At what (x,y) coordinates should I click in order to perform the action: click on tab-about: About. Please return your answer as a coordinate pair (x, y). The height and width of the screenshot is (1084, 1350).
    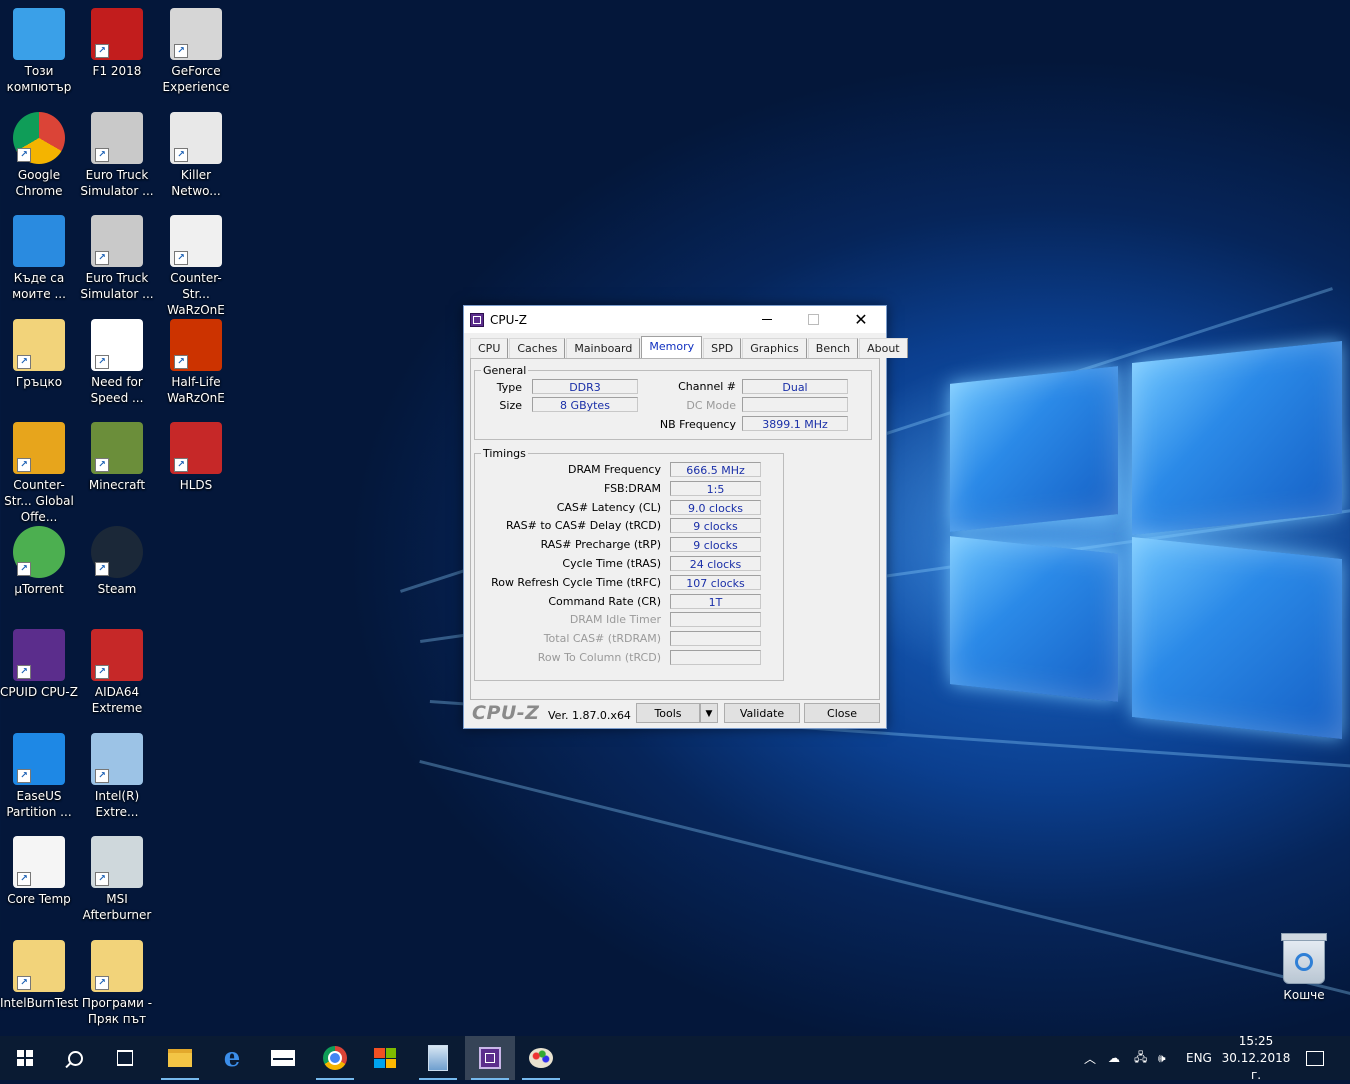
    Looking at the image, I should click on (883, 348).